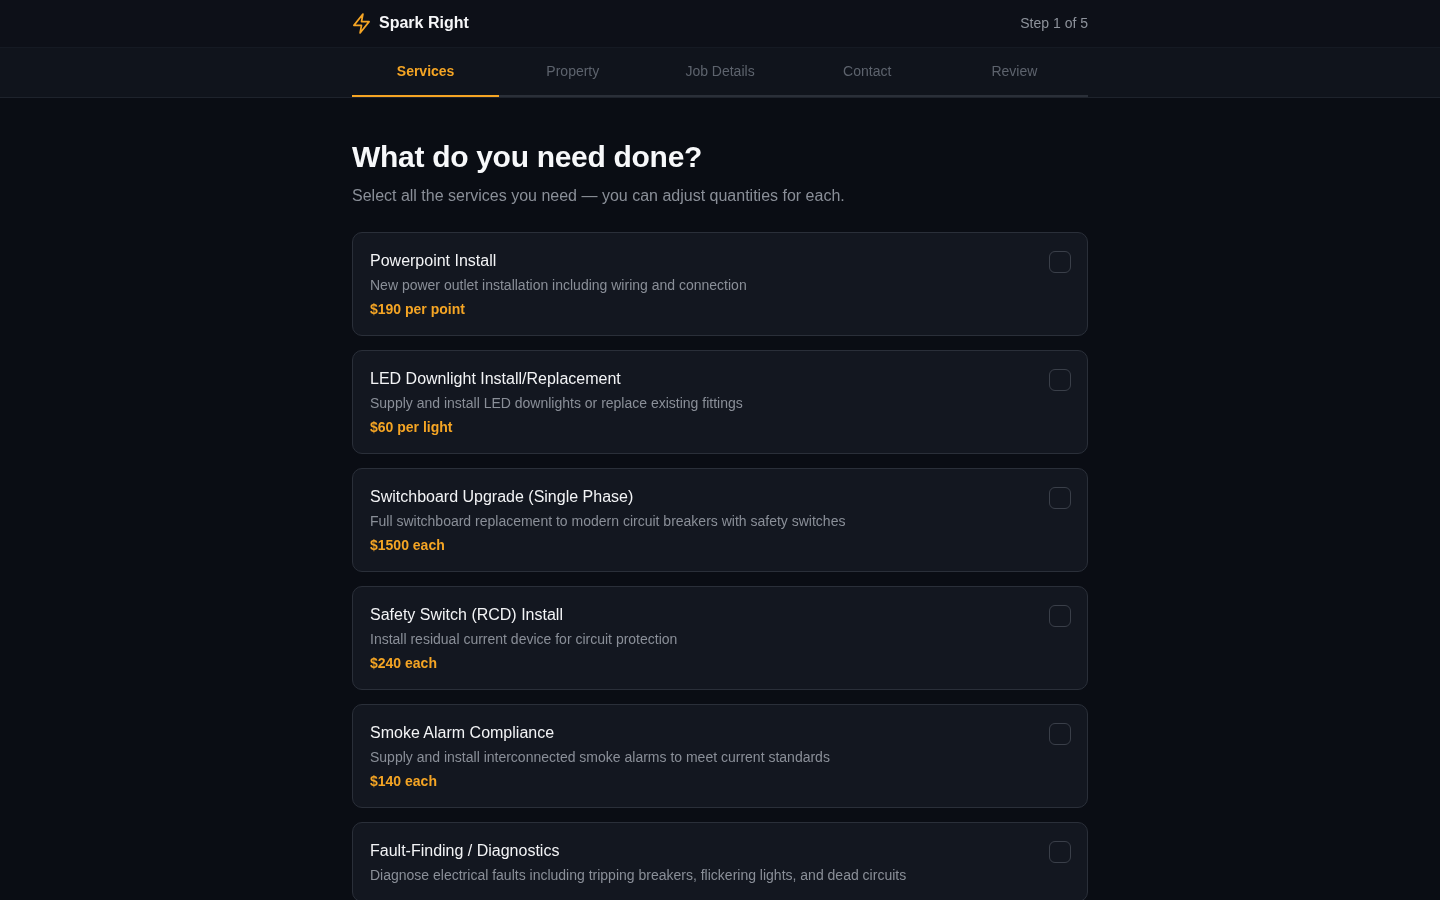  Describe the element at coordinates (404, 781) in the screenshot. I see `service-price: $140 each` at that location.